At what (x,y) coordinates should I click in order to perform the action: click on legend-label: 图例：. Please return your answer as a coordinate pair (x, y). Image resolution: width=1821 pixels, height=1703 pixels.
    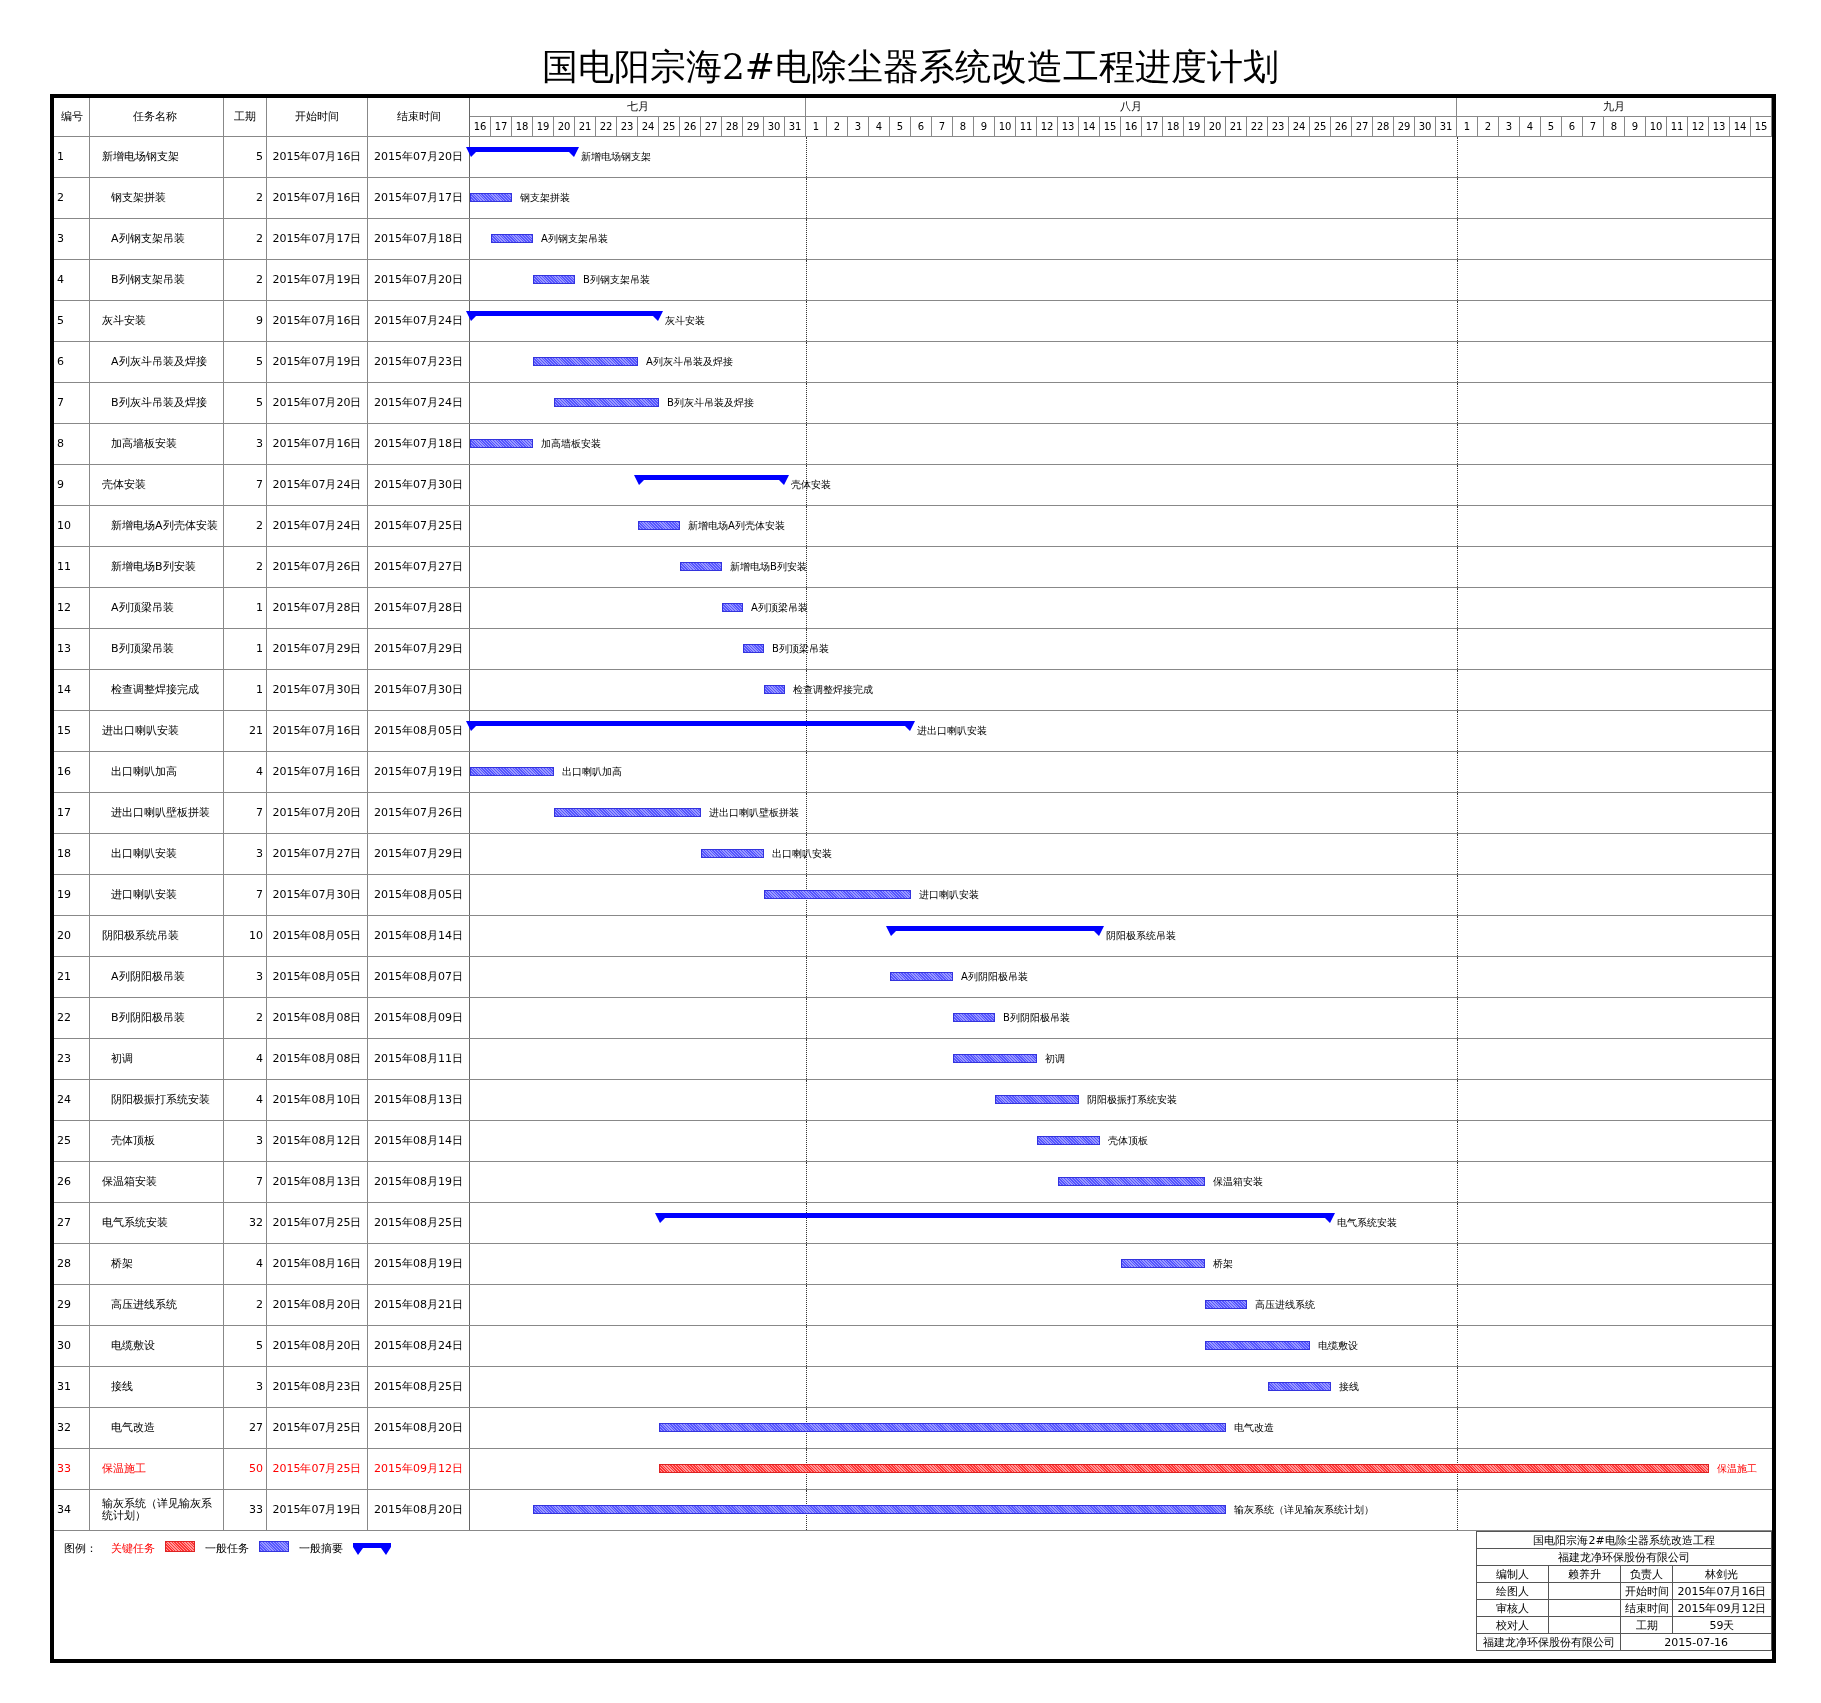
    Looking at the image, I should click on (80, 1548).